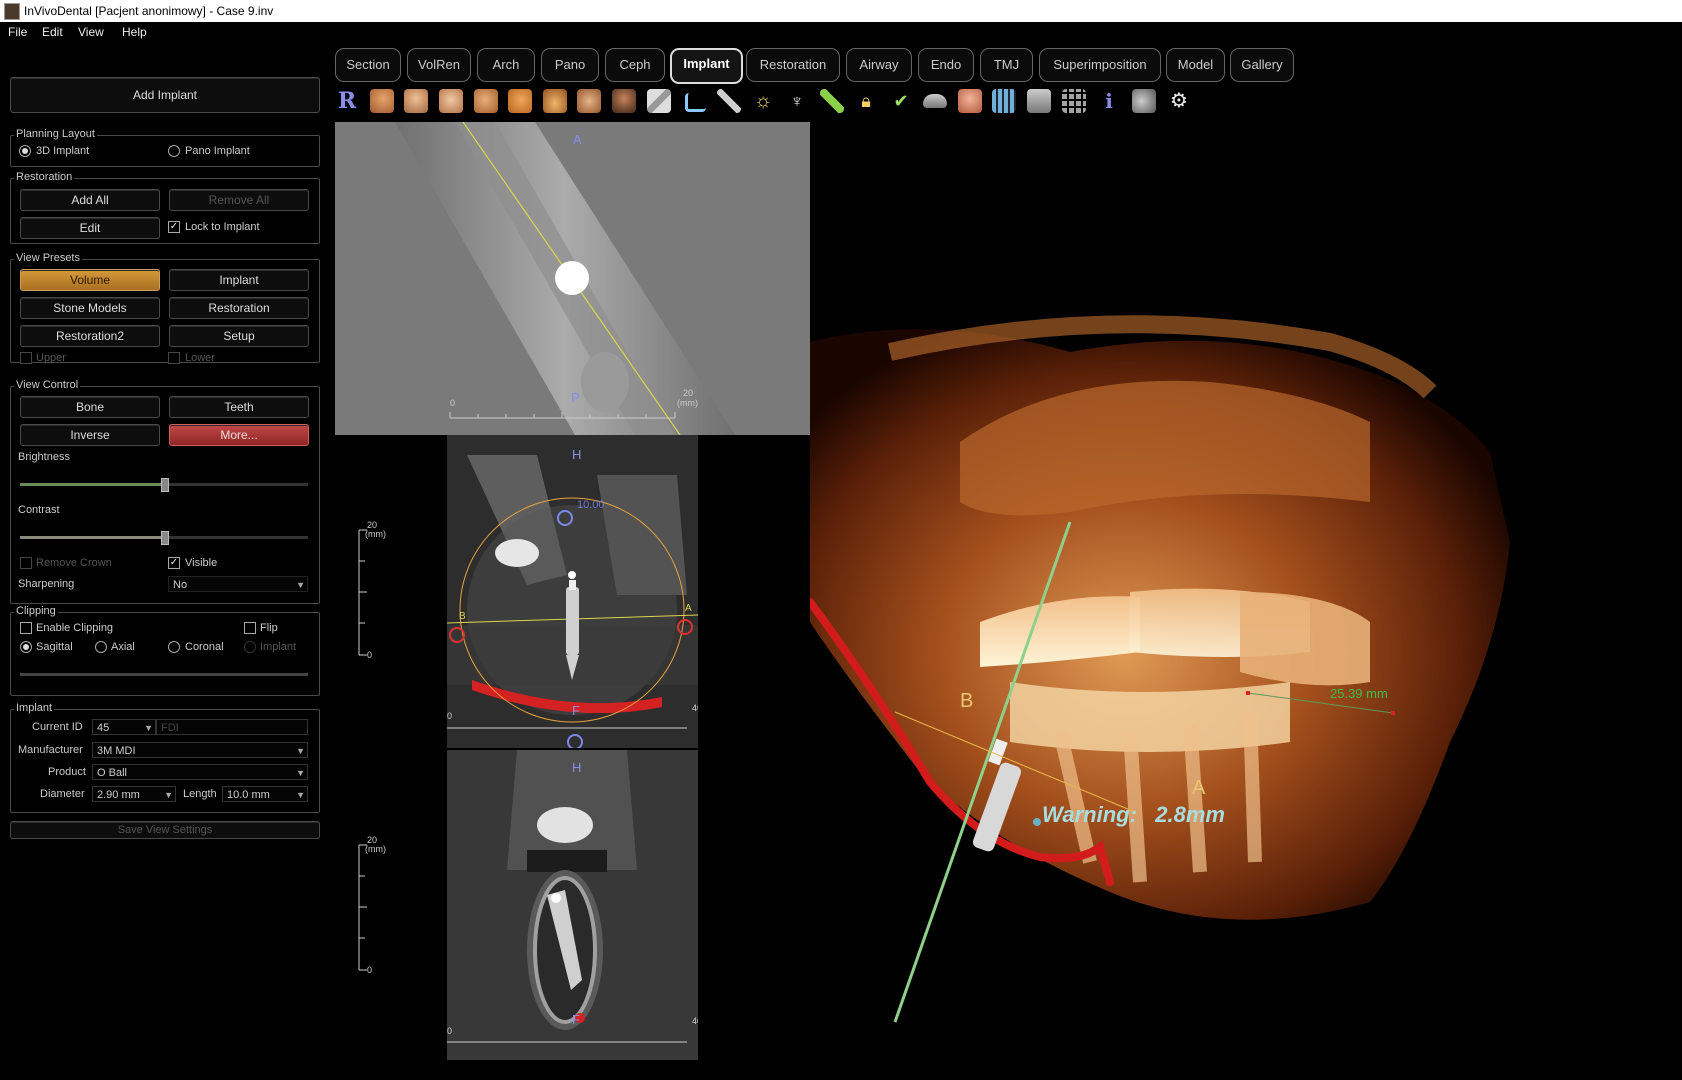  Describe the element at coordinates (763, 101) in the screenshot. I see `light-icon: ☼` at that location.